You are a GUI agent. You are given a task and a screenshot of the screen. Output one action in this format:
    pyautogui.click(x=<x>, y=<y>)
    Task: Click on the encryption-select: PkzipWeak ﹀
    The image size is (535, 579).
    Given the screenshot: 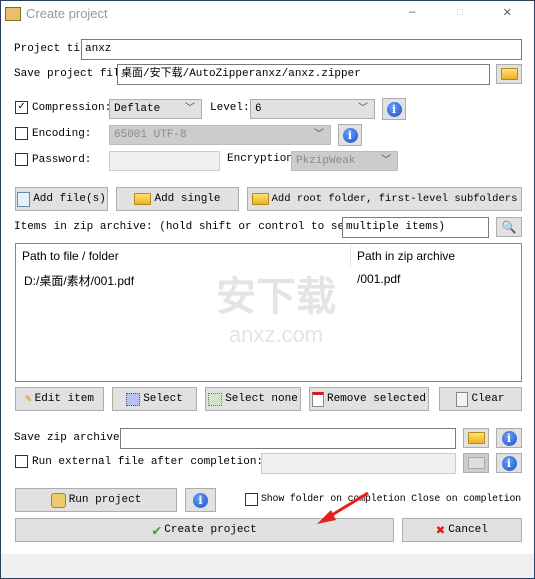 What is the action you would take?
    pyautogui.click(x=344, y=161)
    